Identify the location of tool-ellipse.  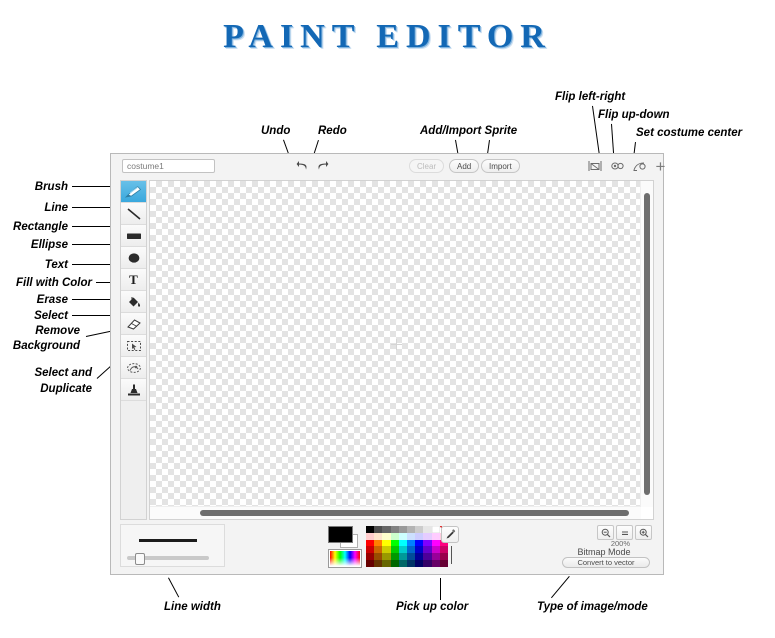
(133, 258).